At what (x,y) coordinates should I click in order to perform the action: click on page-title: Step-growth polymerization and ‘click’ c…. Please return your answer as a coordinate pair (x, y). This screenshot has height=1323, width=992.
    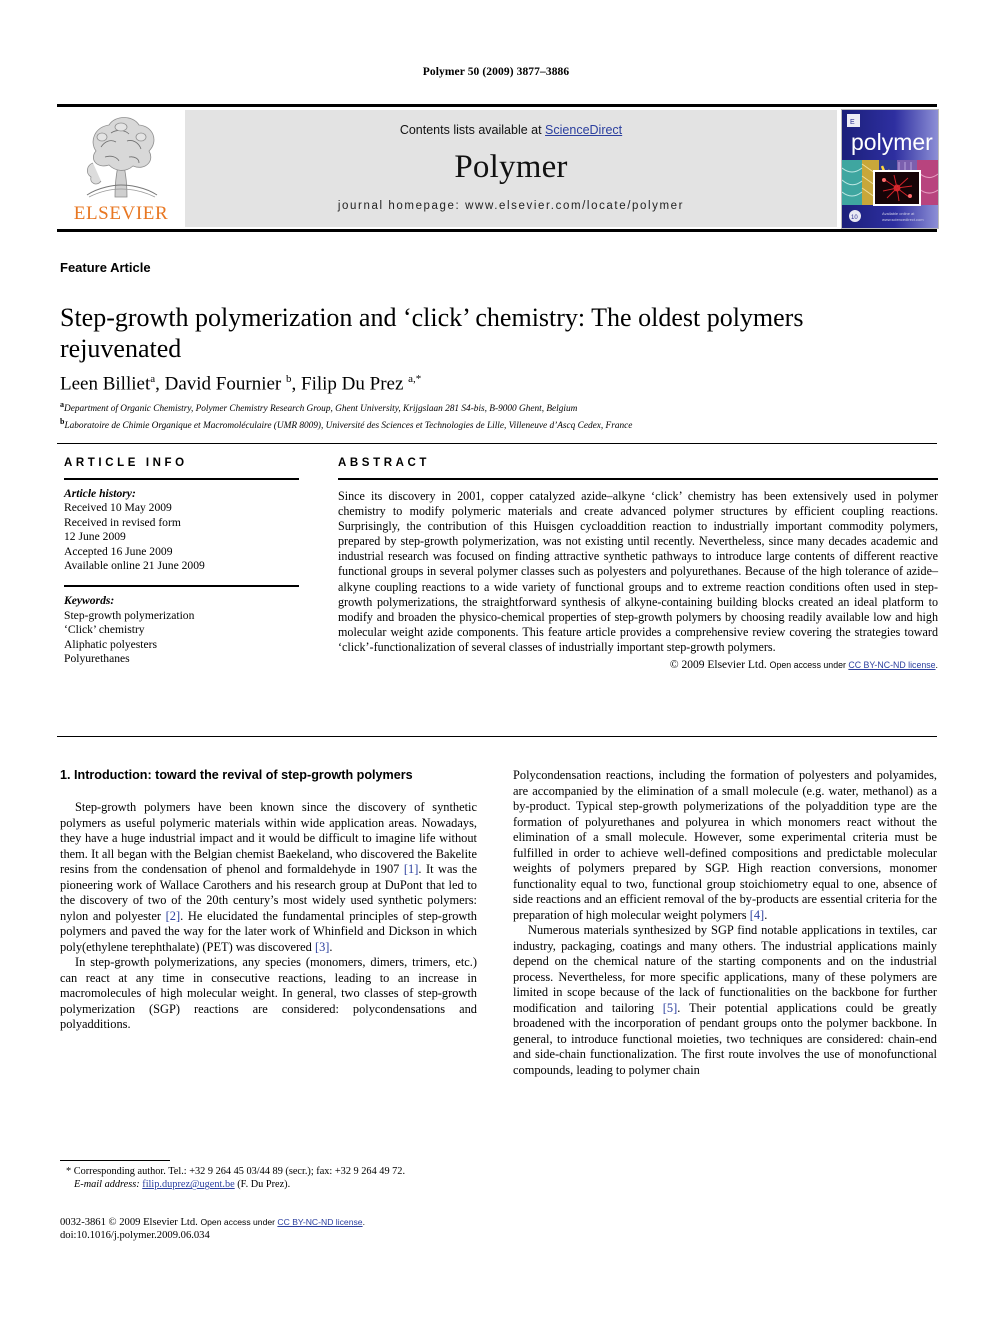
    Looking at the image, I should click on (432, 333).